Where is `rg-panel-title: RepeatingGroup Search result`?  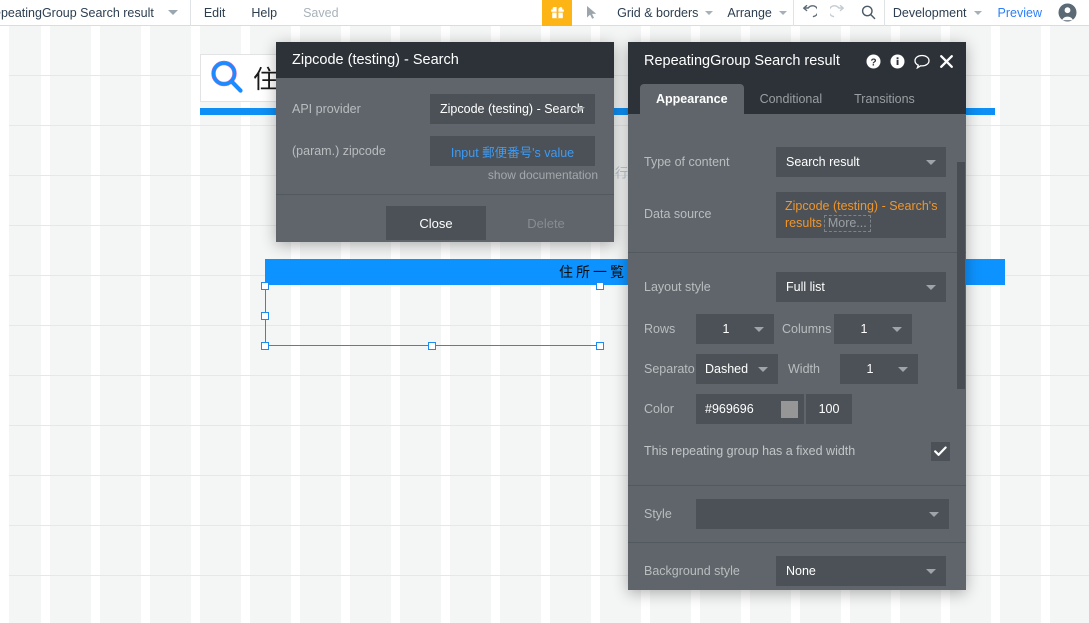
rg-panel-title: RepeatingGroup Search result is located at coordinates (742, 61).